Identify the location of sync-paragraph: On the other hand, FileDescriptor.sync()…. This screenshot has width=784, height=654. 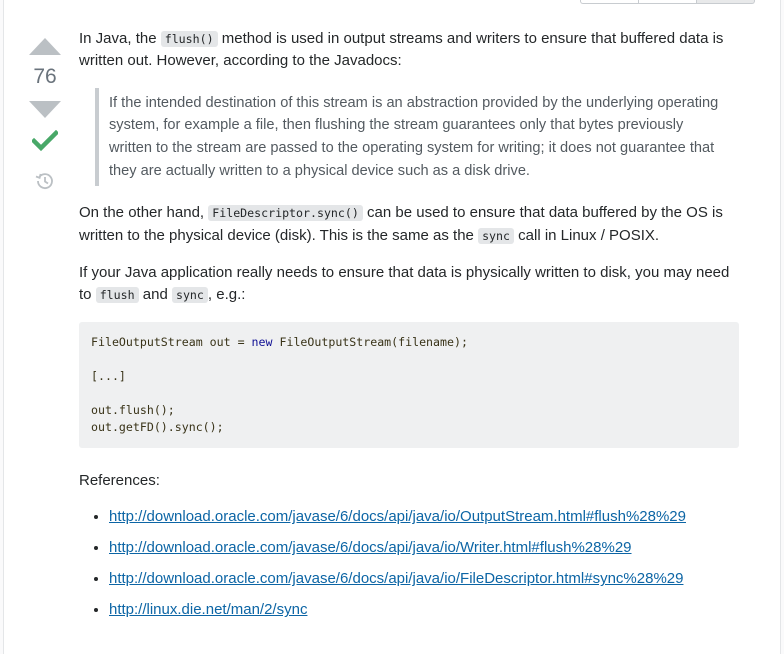
(409, 224).